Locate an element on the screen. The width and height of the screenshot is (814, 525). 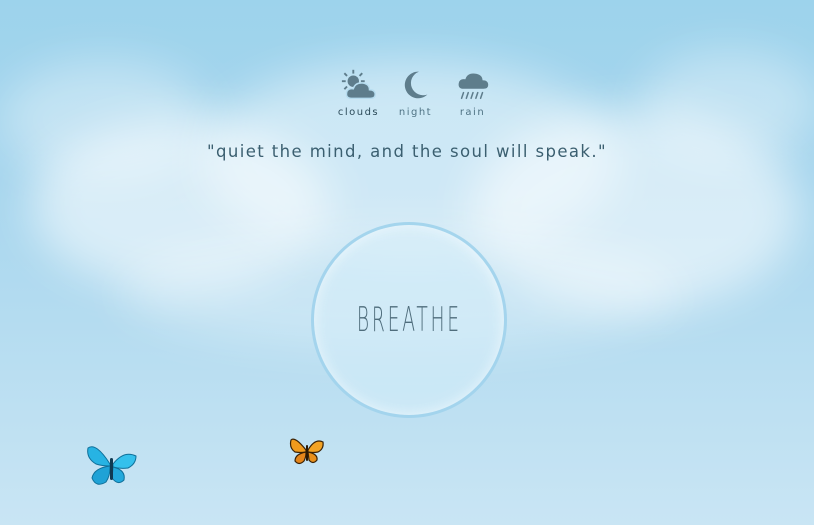
weather-option-clouds: clouds is located at coordinates (358, 93).